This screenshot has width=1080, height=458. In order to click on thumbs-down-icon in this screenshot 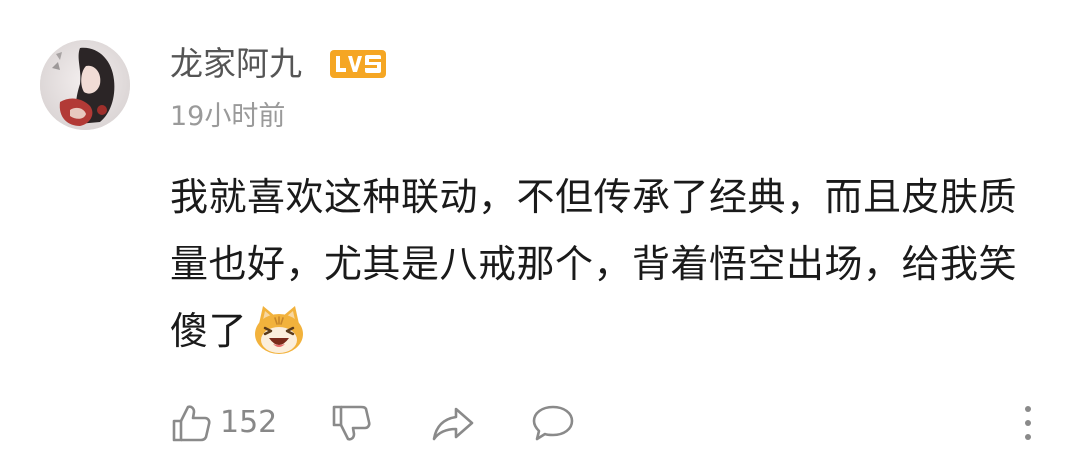, I will do `click(352, 423)`.